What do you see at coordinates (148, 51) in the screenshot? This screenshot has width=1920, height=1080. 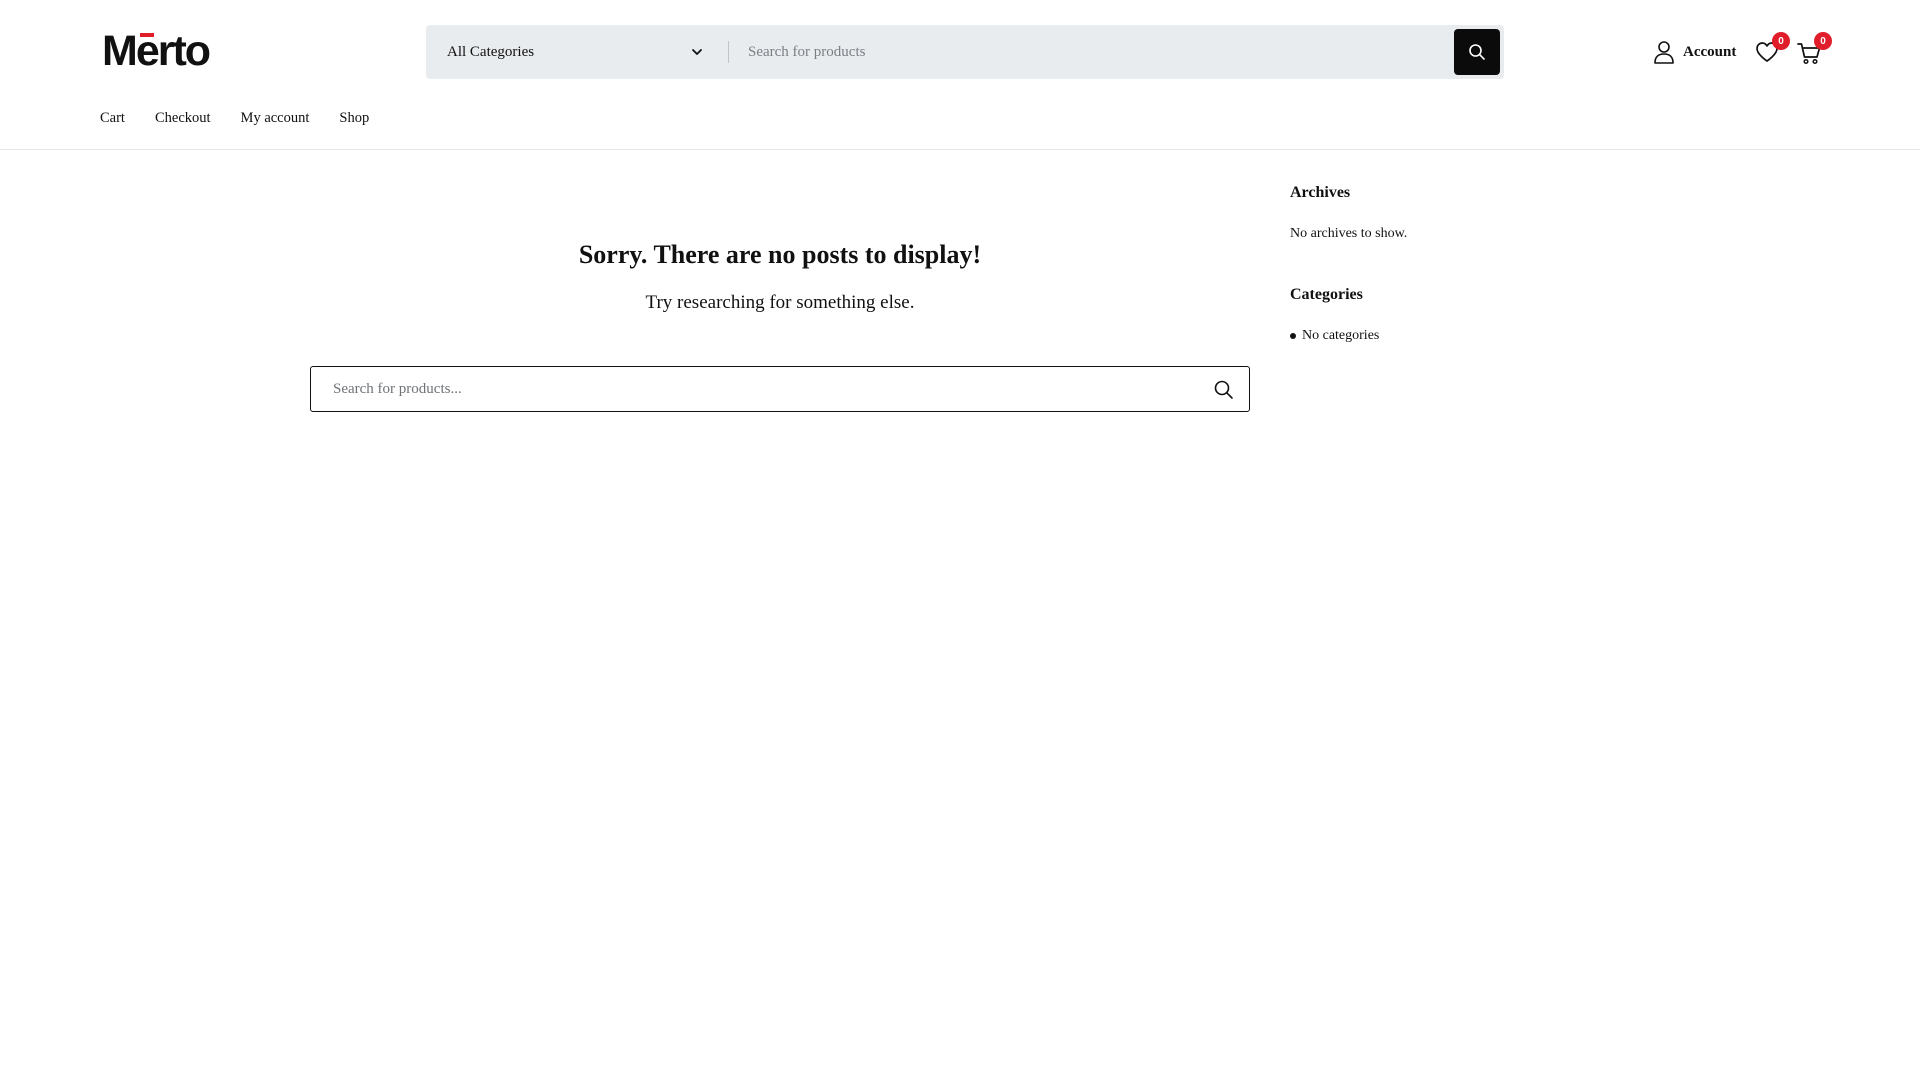 I see `logo-accent-letter: e` at bounding box center [148, 51].